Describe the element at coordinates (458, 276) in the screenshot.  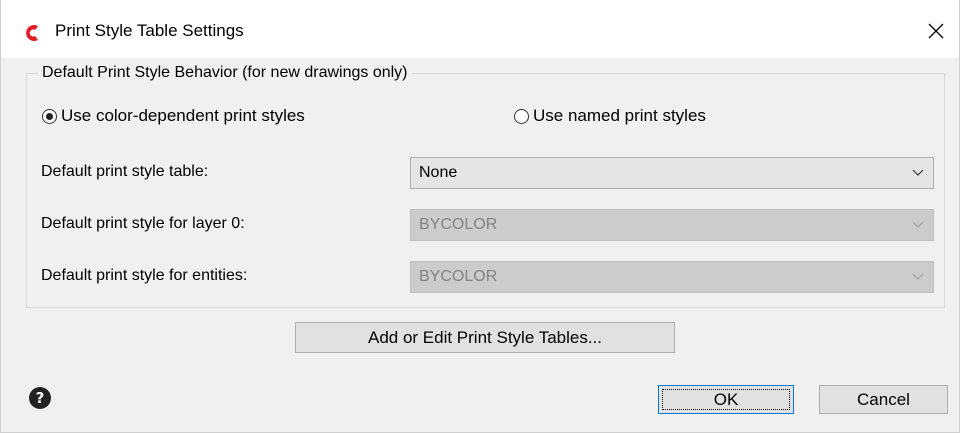
I see `entities-style-value: BYCOLOR` at that location.